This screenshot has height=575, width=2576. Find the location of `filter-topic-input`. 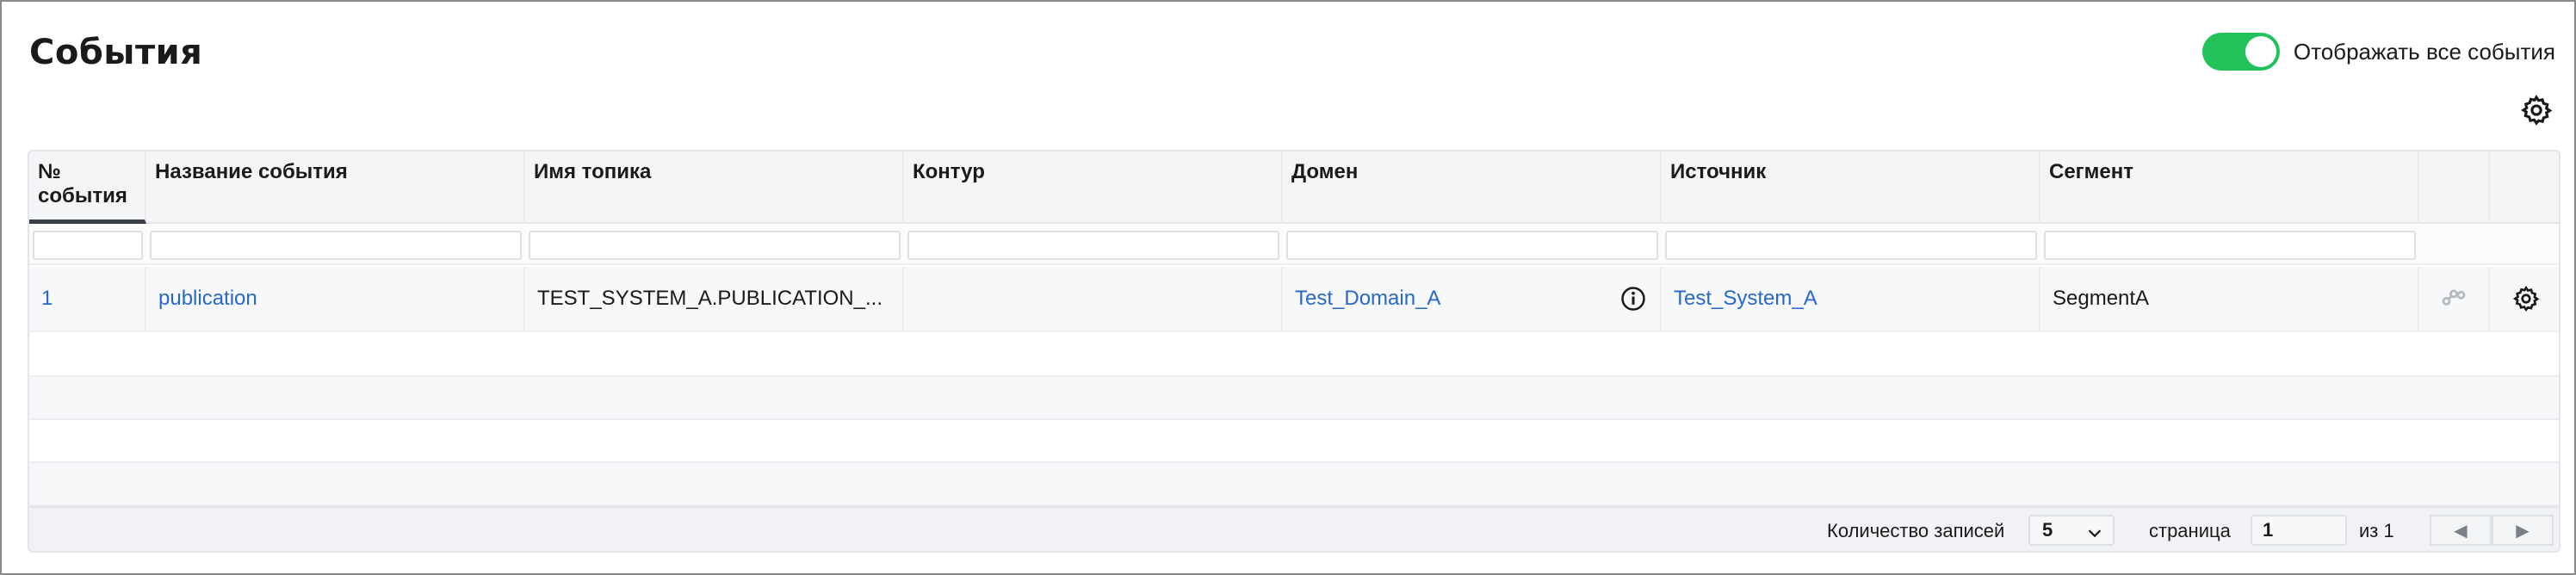

filter-topic-input is located at coordinates (715, 245).